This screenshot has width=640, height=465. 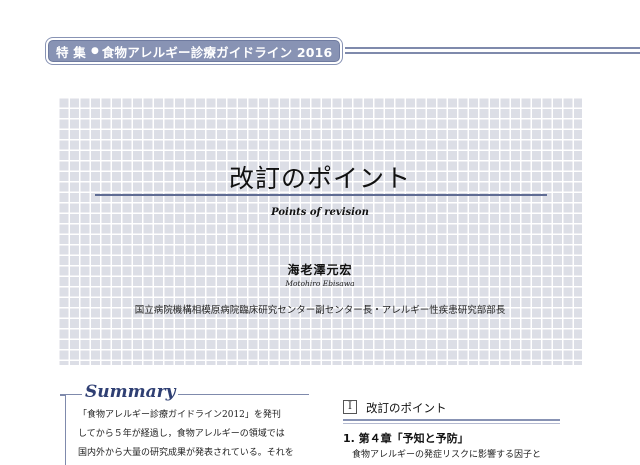 What do you see at coordinates (217, 52) in the screenshot?
I see `feature-title: 食物アレルギー診療ガイドライン 2016` at bounding box center [217, 52].